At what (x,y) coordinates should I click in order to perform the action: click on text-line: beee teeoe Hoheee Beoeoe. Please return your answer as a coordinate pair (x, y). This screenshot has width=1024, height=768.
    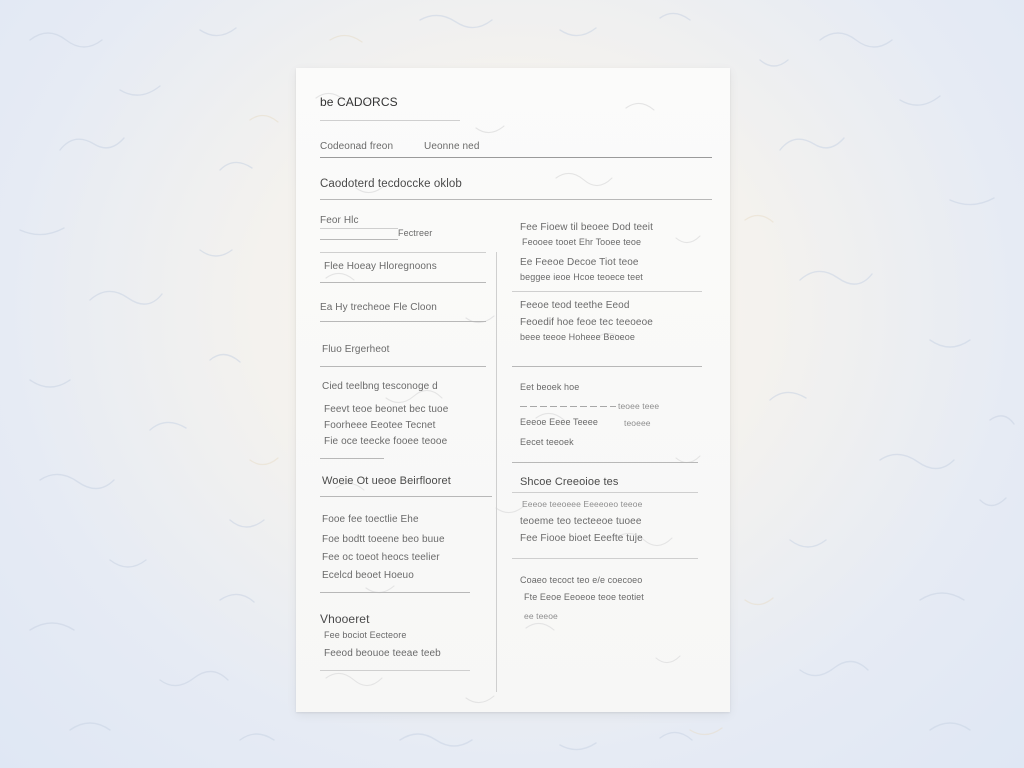
    Looking at the image, I should click on (578, 337).